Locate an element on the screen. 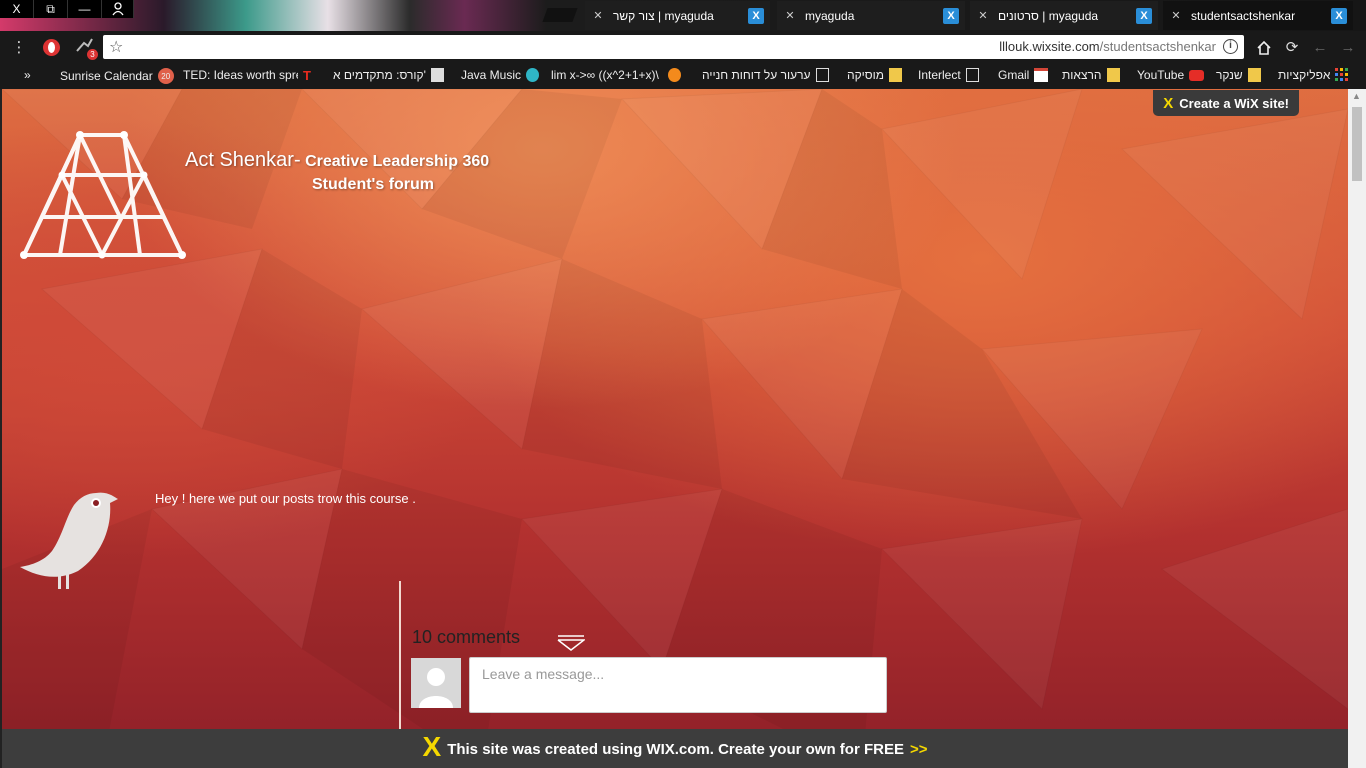  youtube-icon is located at coordinates (1197, 75).